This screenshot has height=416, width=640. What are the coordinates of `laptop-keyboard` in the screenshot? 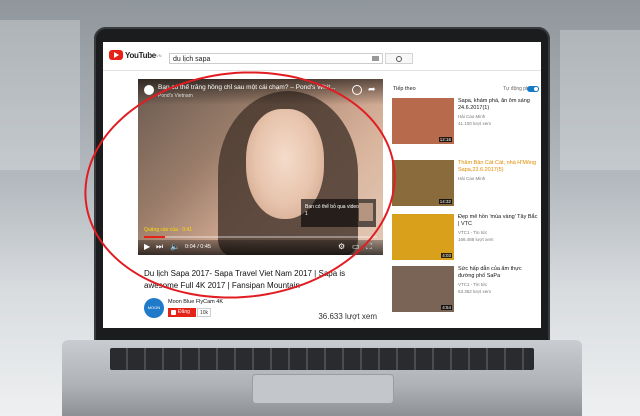 It's located at (322, 359).